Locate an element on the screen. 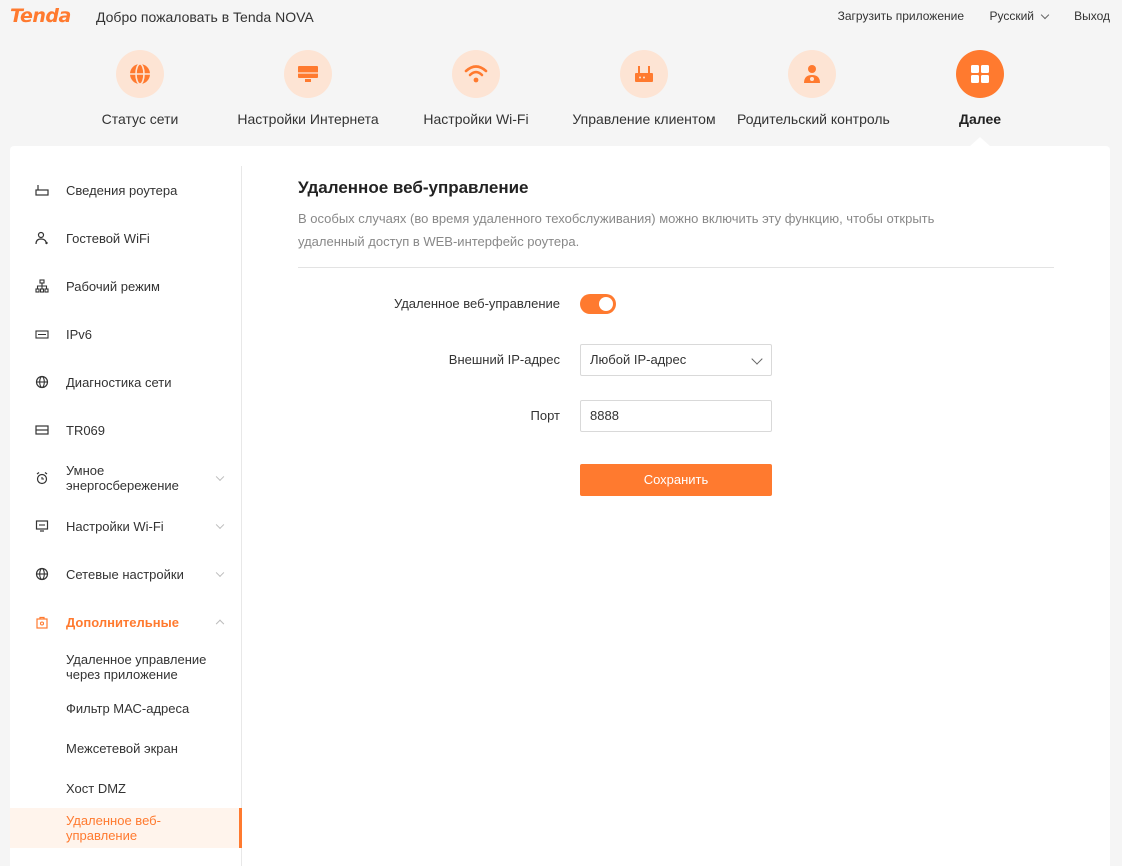  save-row: Сохранить is located at coordinates (676, 480).